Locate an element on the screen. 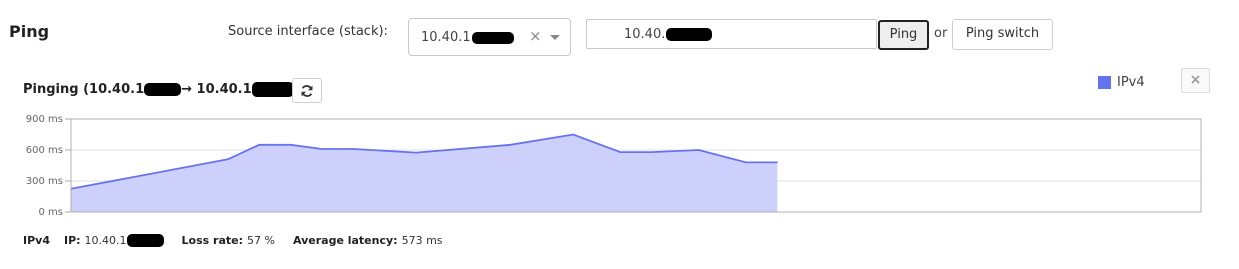  summary-ip-label: IP: is located at coordinates (72, 240).